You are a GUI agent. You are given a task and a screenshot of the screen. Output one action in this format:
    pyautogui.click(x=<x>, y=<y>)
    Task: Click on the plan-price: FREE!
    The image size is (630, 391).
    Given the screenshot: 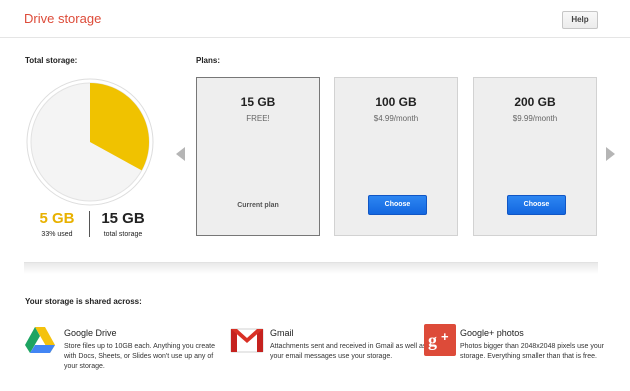 What is the action you would take?
    pyautogui.click(x=258, y=118)
    